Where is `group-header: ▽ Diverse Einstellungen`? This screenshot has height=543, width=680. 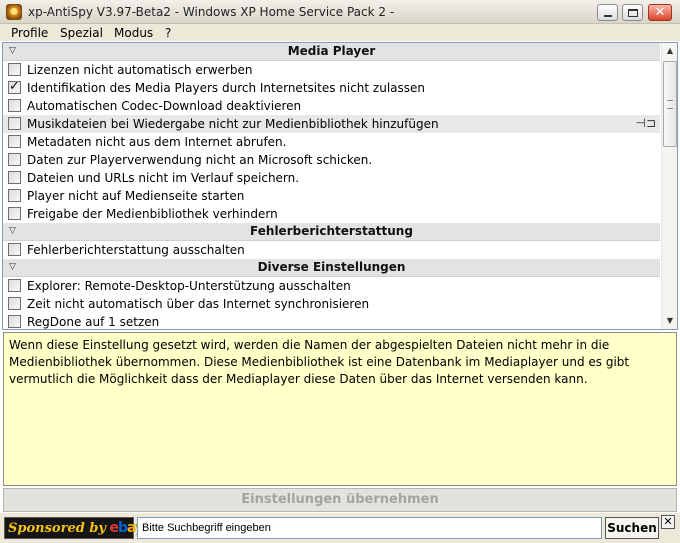
group-header: ▽ Diverse Einstellungen is located at coordinates (331, 268).